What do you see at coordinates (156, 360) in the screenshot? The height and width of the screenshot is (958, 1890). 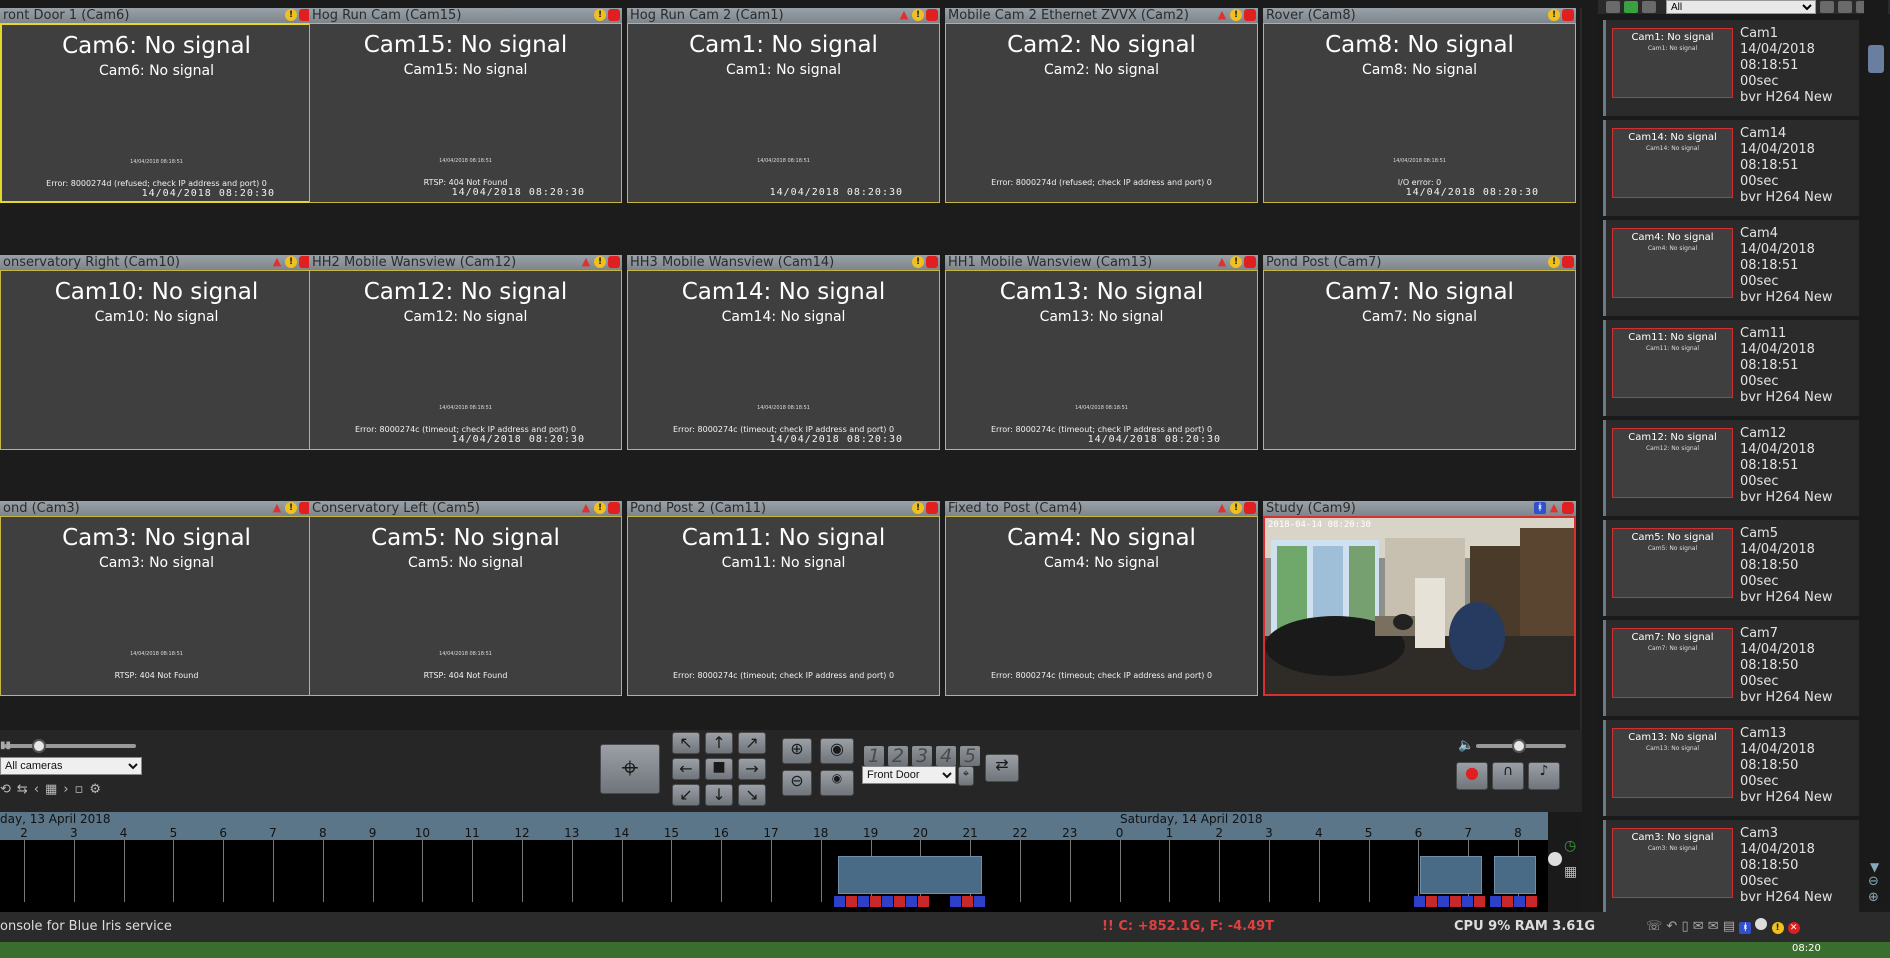 I see `camera-view: Cam10: No signal Cam10: No signal` at bounding box center [156, 360].